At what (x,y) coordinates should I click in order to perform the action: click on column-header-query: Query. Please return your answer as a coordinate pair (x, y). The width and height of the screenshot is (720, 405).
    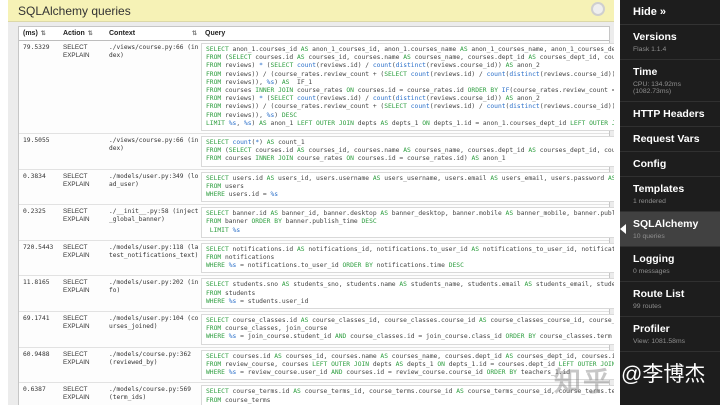
    Looking at the image, I should click on (405, 33).